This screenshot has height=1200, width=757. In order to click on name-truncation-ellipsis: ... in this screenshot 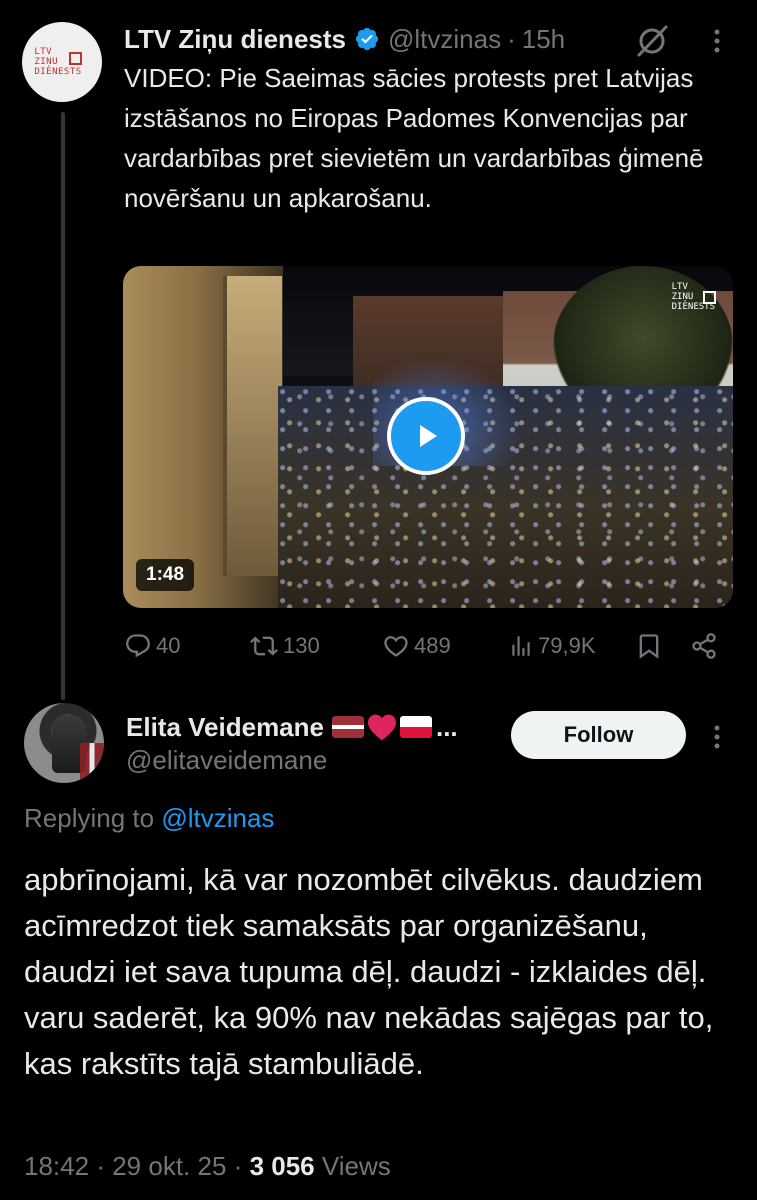, I will do `click(446, 726)`.